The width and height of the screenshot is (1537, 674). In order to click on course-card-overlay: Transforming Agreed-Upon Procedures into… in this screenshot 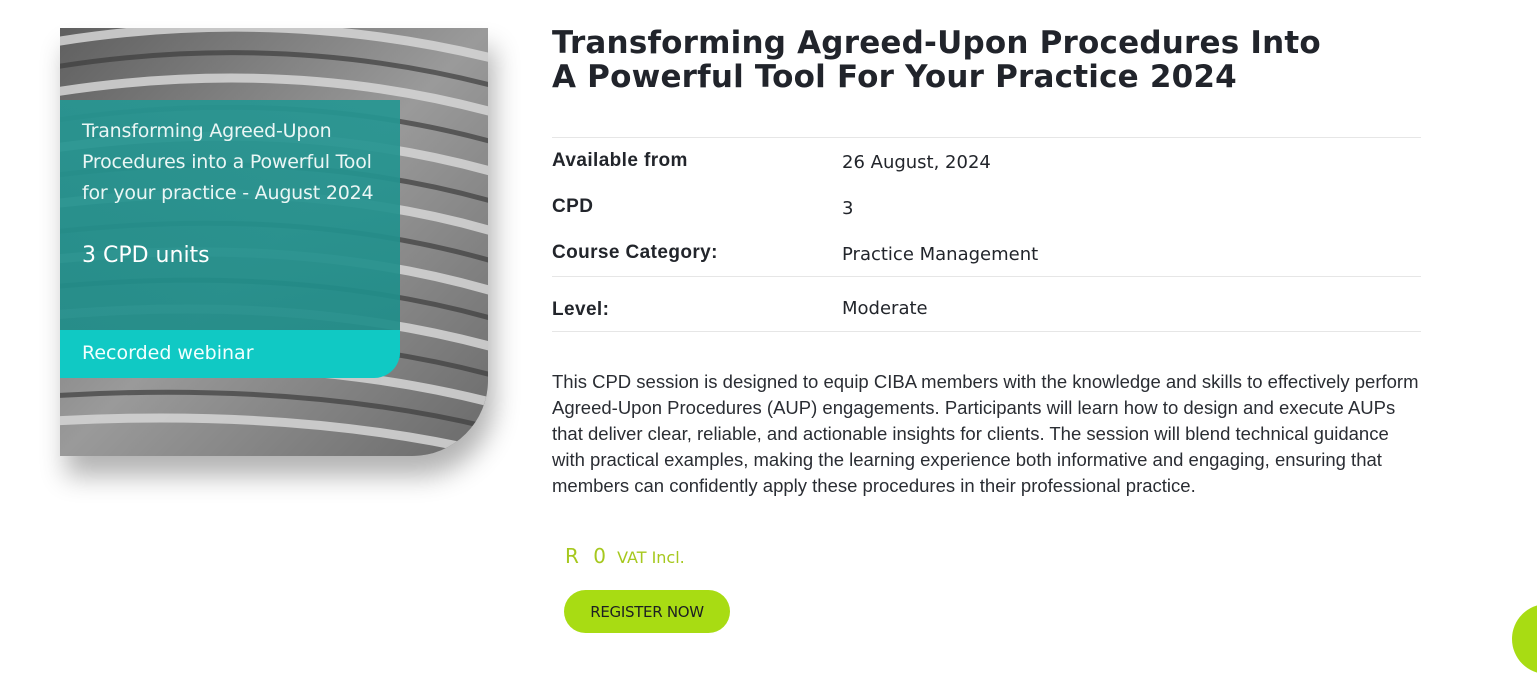, I will do `click(230, 229)`.